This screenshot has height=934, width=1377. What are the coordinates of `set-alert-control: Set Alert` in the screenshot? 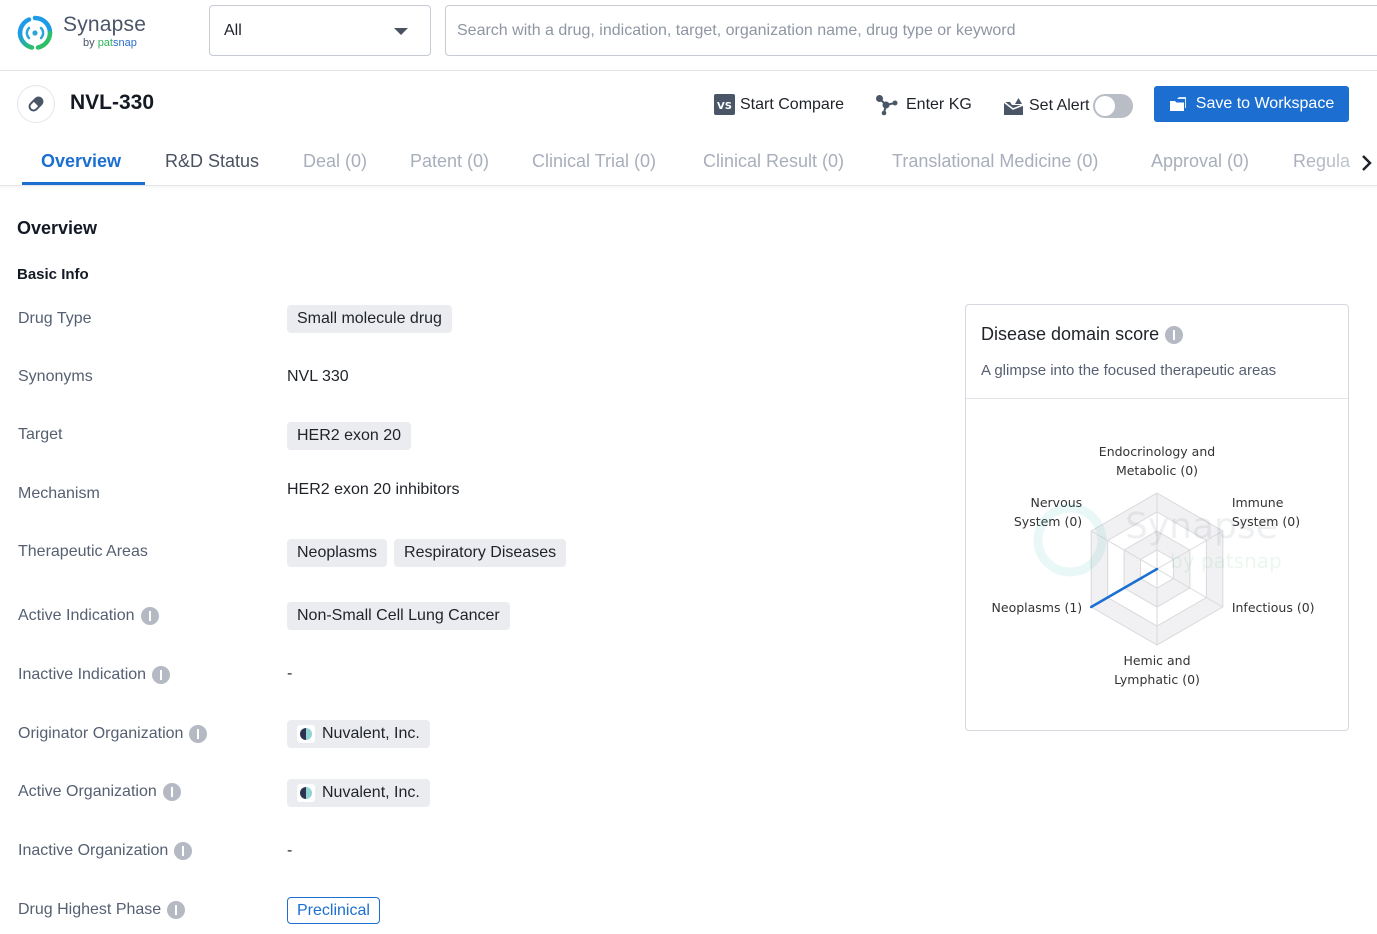 It's located at (1068, 106).